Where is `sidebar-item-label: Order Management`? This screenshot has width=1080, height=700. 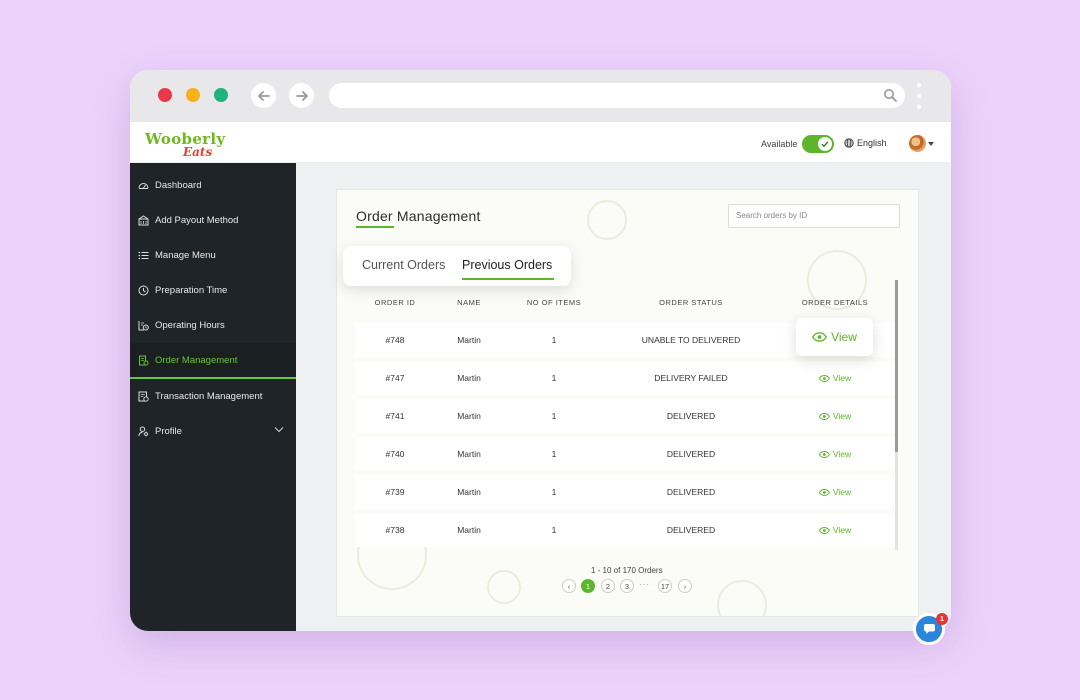 sidebar-item-label: Order Management is located at coordinates (196, 360).